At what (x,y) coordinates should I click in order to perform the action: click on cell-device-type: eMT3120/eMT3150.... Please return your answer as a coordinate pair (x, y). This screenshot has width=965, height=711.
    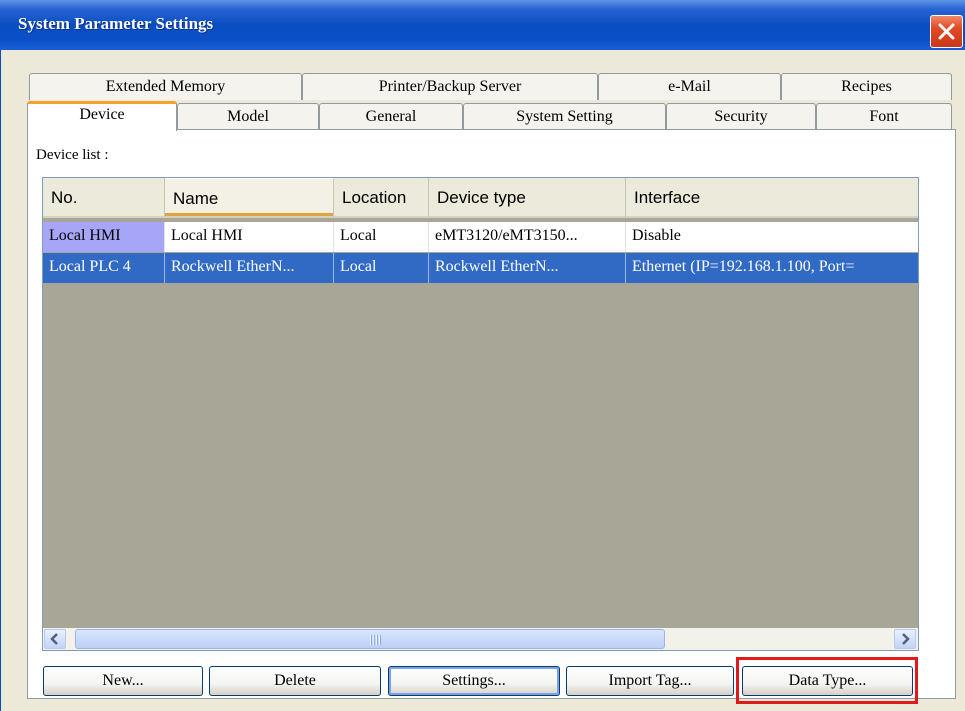
    Looking at the image, I should click on (527, 237).